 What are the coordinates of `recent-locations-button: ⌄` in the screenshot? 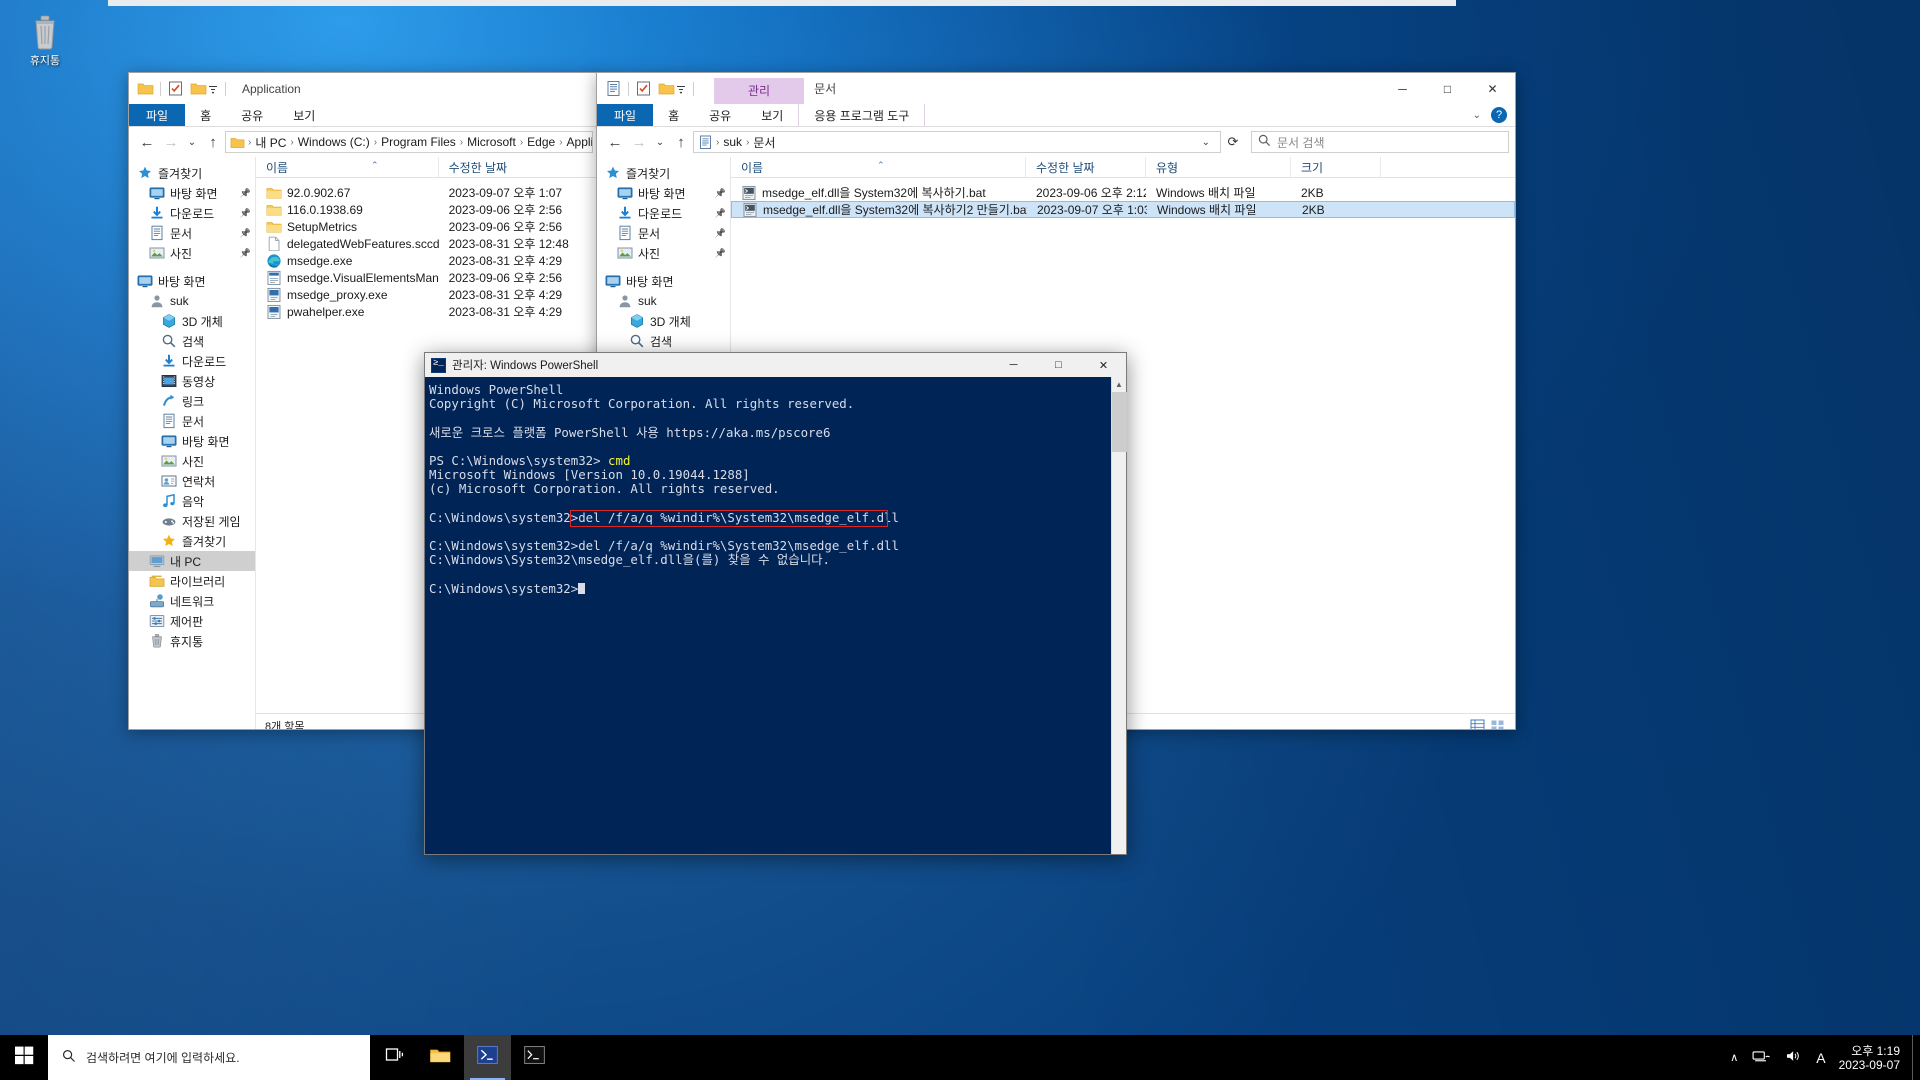 It's located at (192, 142).